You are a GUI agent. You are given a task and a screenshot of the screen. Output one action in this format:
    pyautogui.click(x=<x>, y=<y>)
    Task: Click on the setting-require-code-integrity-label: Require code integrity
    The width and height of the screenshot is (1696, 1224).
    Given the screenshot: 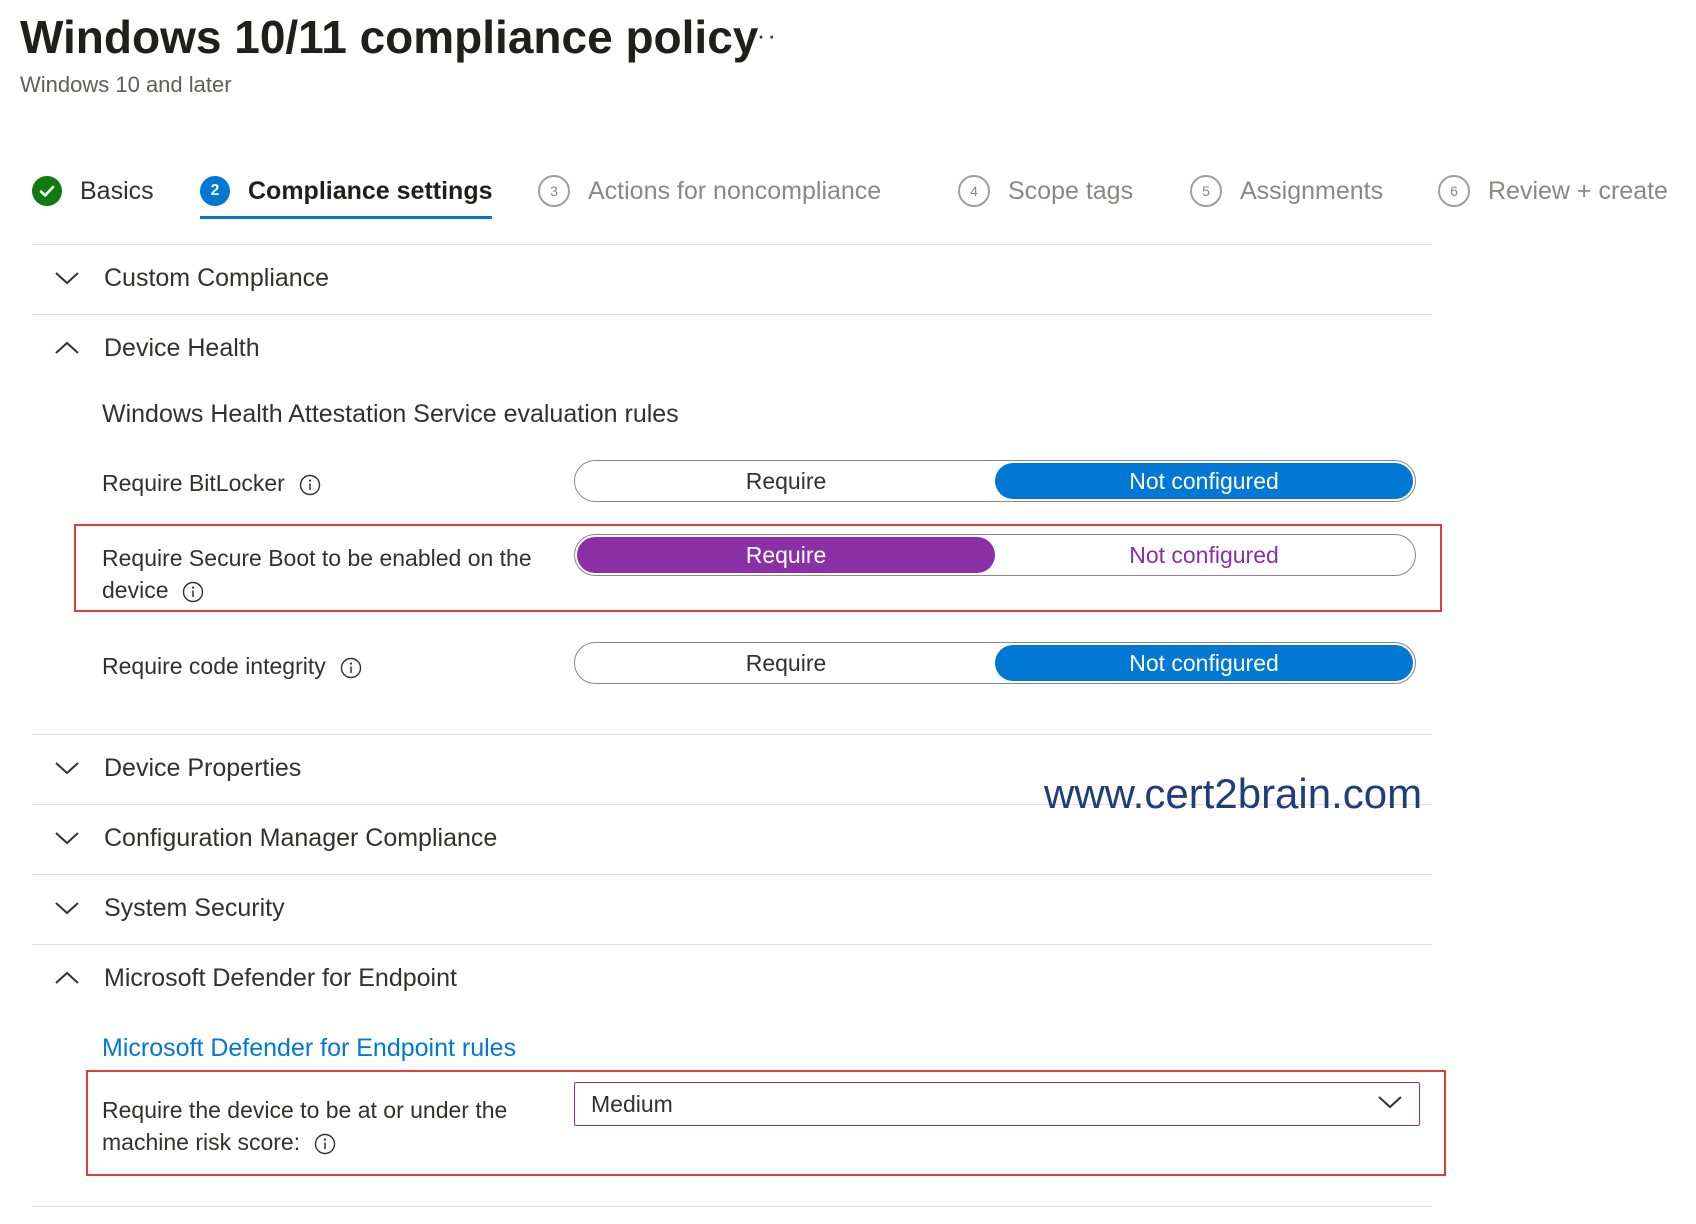 What is the action you would take?
    pyautogui.click(x=312, y=666)
    